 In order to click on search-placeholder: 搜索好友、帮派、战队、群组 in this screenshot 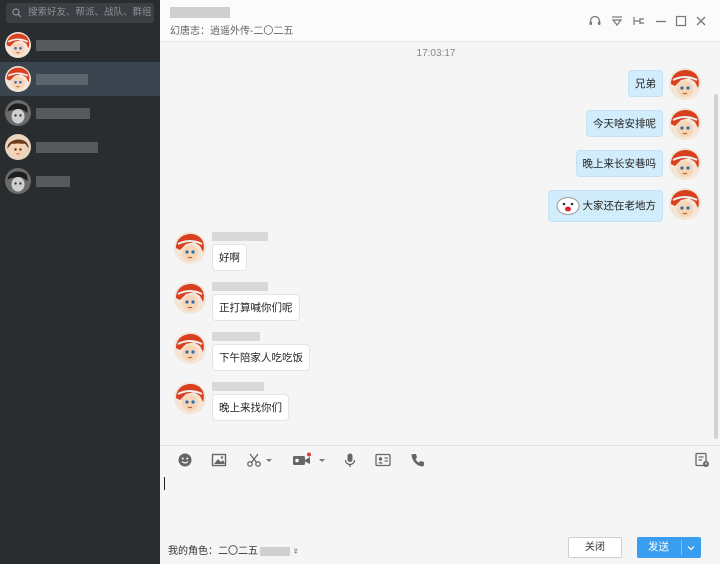, I will do `click(90, 12)`.